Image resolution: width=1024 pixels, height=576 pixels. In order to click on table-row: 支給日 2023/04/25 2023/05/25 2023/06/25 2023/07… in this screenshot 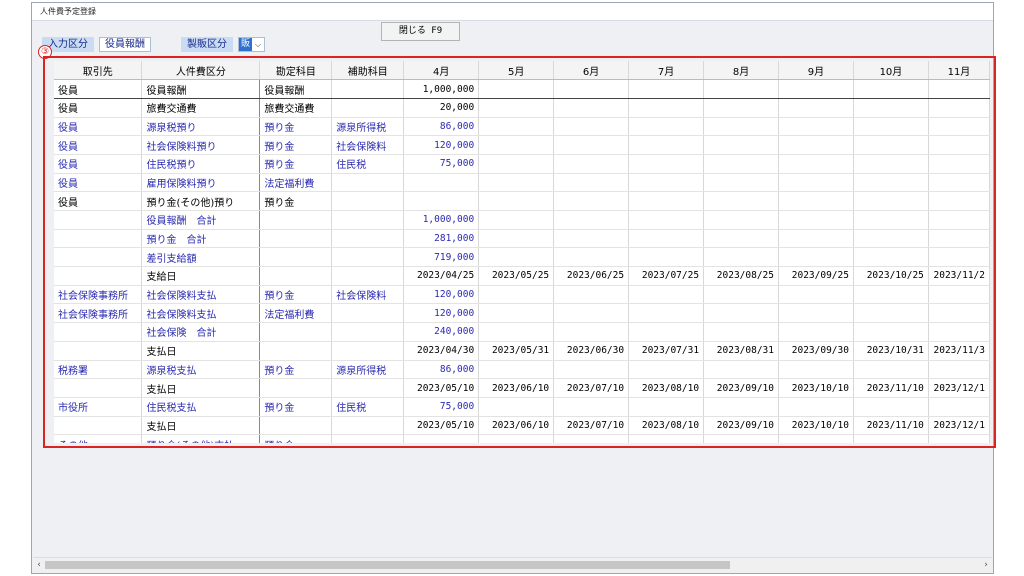, I will do `click(522, 276)`.